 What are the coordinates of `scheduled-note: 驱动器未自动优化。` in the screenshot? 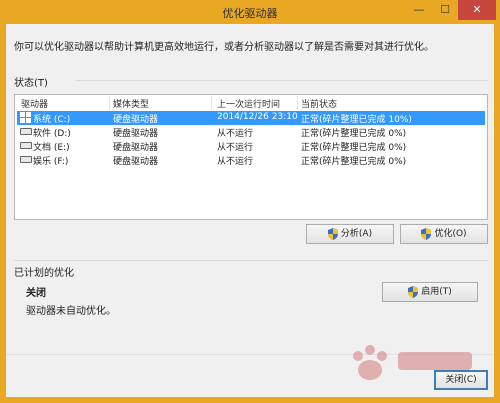 It's located at (71, 311).